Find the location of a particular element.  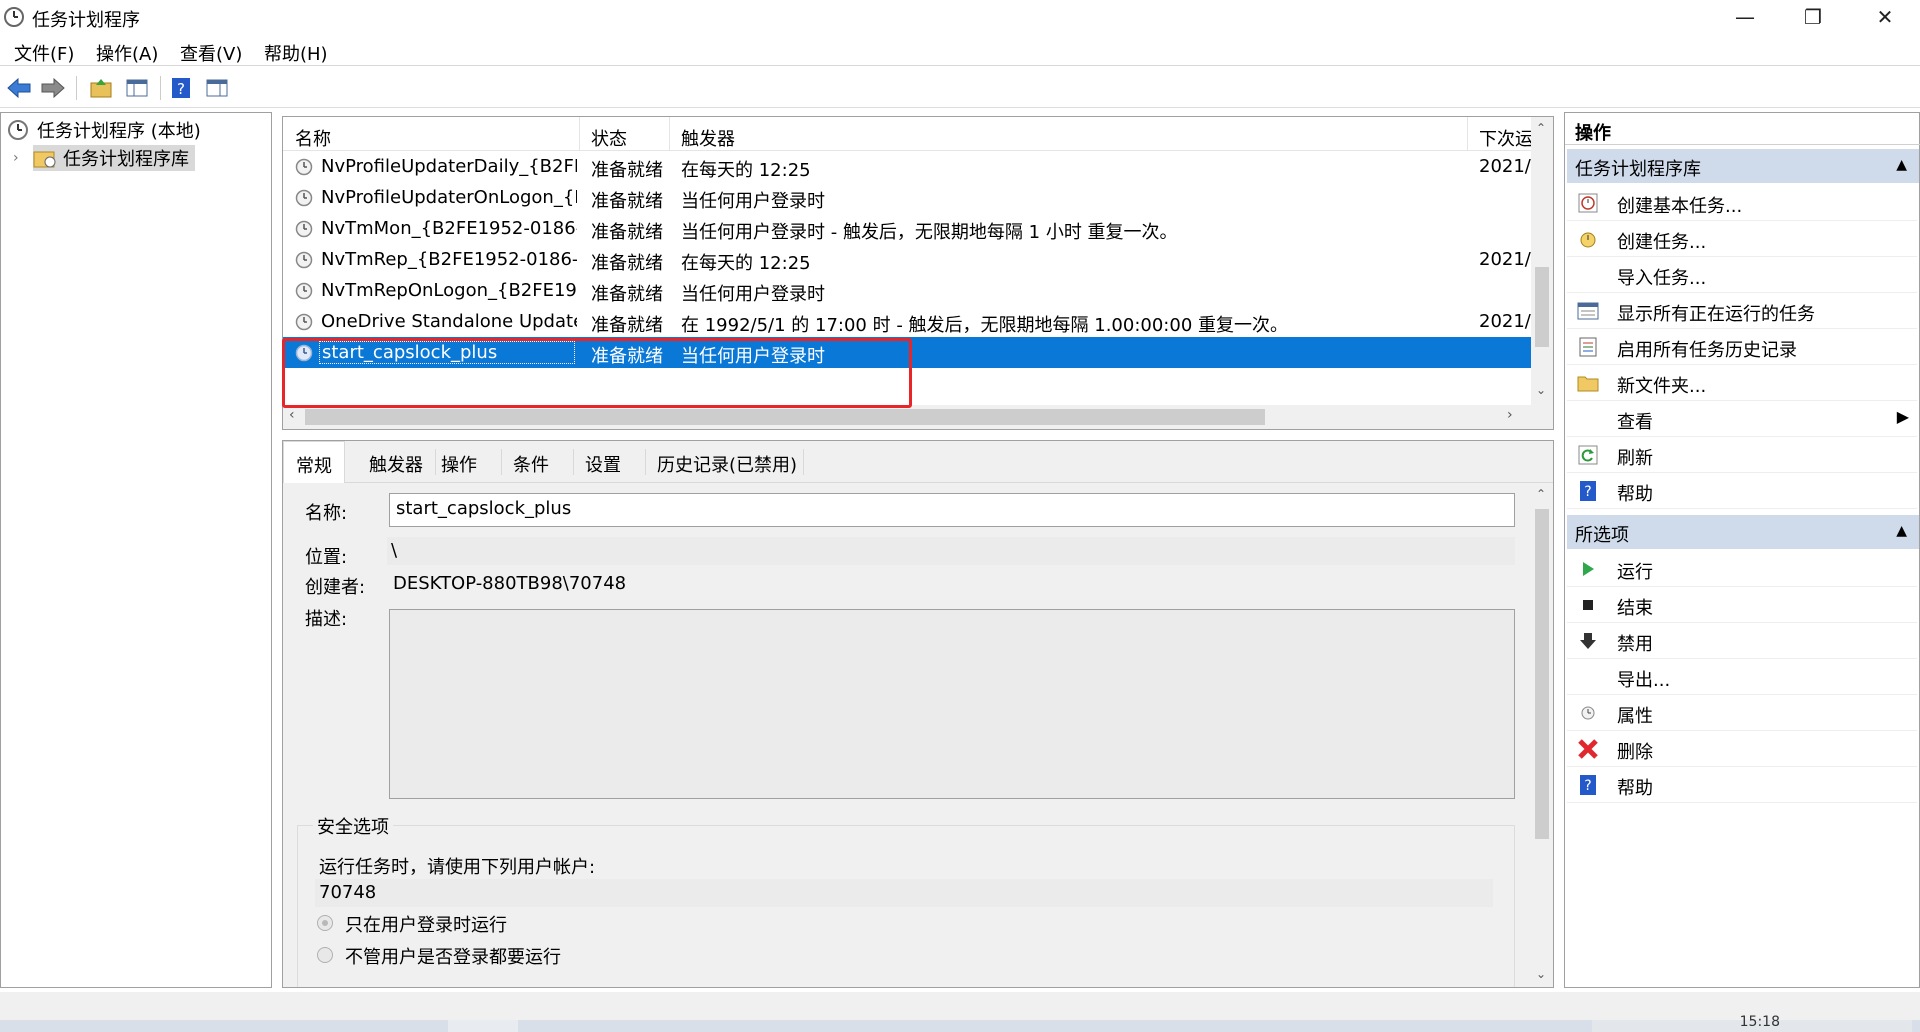

action-properties: 属性 is located at coordinates (1742, 713).